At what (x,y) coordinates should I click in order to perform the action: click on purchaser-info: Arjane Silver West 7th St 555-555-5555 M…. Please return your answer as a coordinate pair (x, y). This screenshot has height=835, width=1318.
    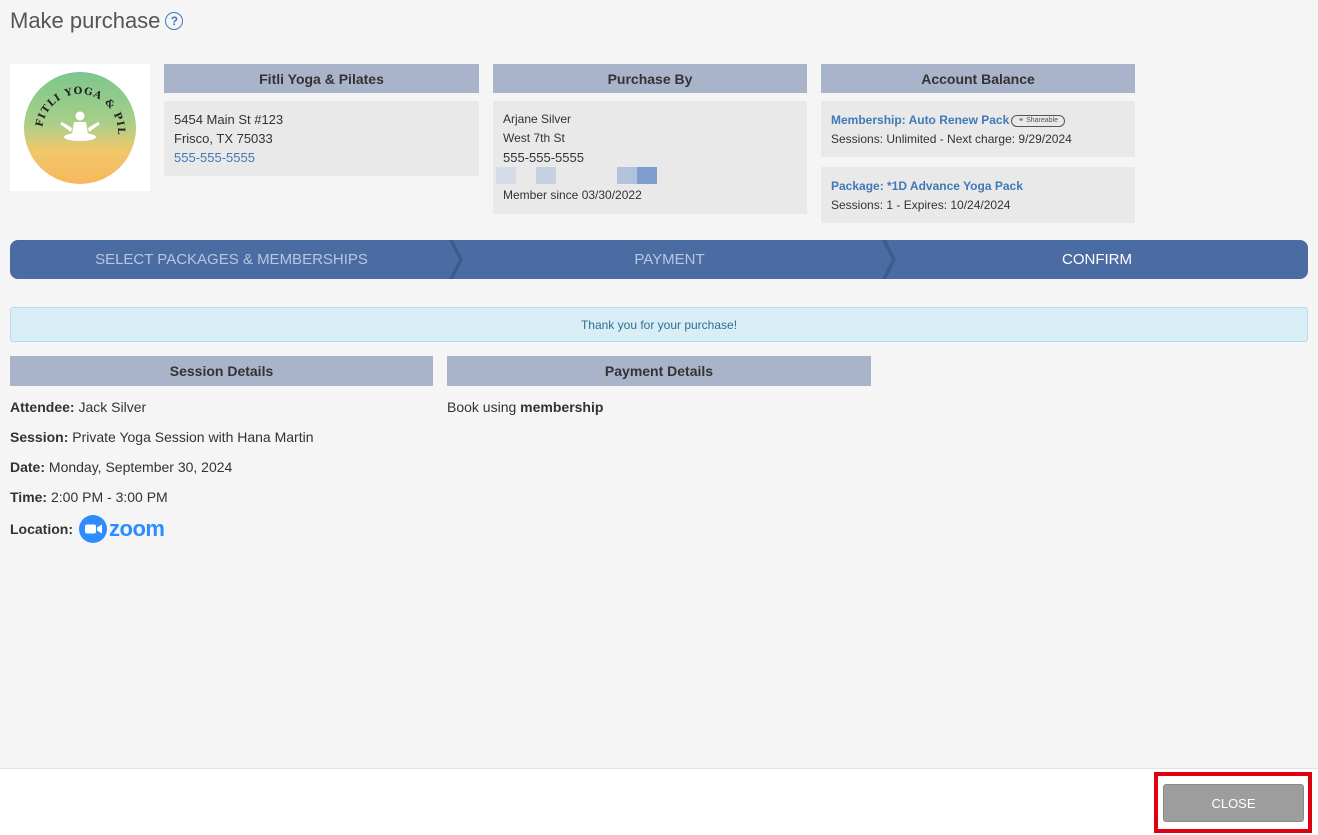
    Looking at the image, I should click on (650, 157).